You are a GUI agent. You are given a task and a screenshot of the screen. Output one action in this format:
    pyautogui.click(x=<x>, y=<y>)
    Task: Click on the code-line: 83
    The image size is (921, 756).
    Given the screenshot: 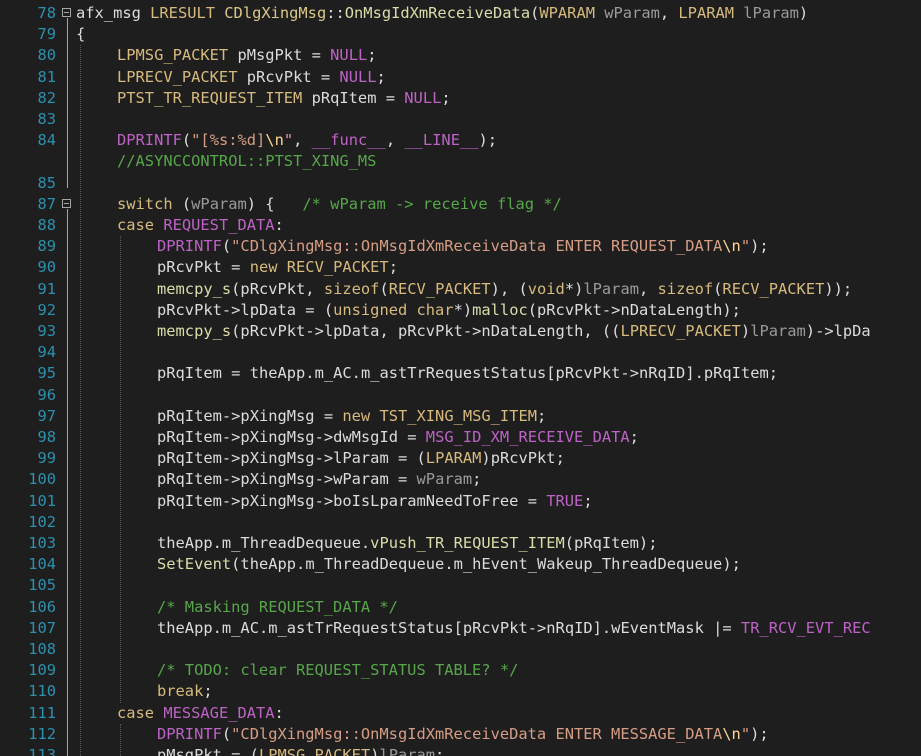 What is the action you would take?
    pyautogui.click(x=460, y=119)
    